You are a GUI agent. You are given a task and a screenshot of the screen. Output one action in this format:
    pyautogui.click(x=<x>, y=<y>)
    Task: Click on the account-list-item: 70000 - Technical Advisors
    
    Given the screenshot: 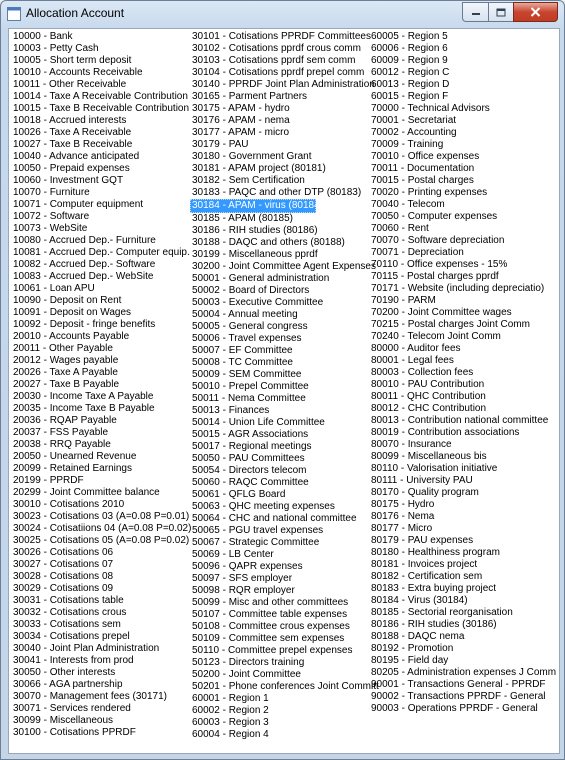 What is the action you would take?
    pyautogui.click(x=463, y=109)
    